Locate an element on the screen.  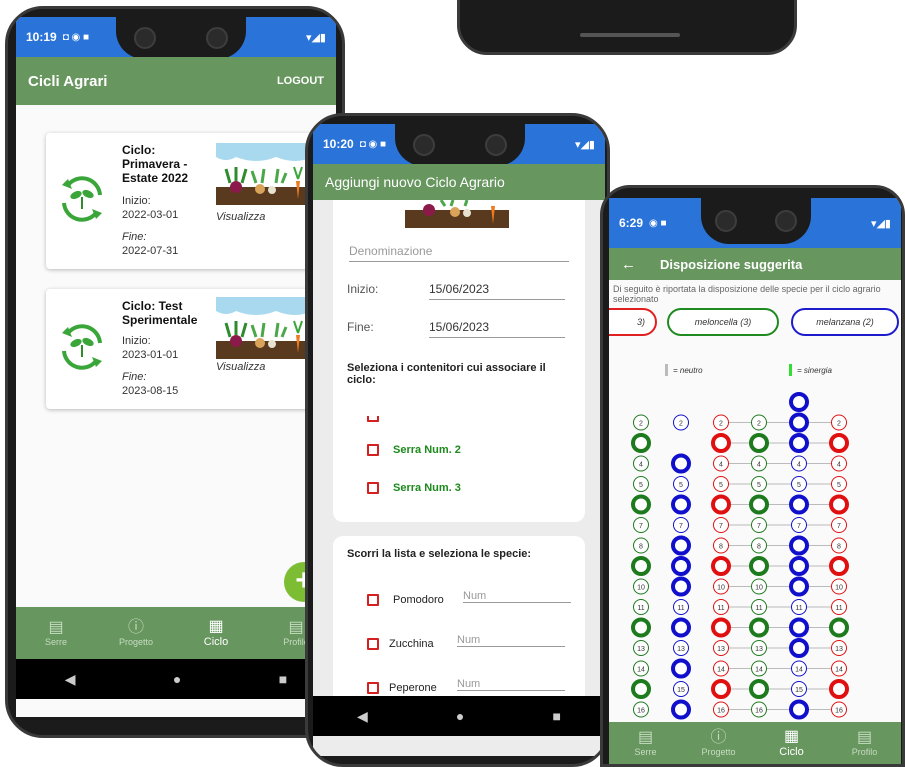
plant-slot-number: 15 is located at coordinates (799, 690).